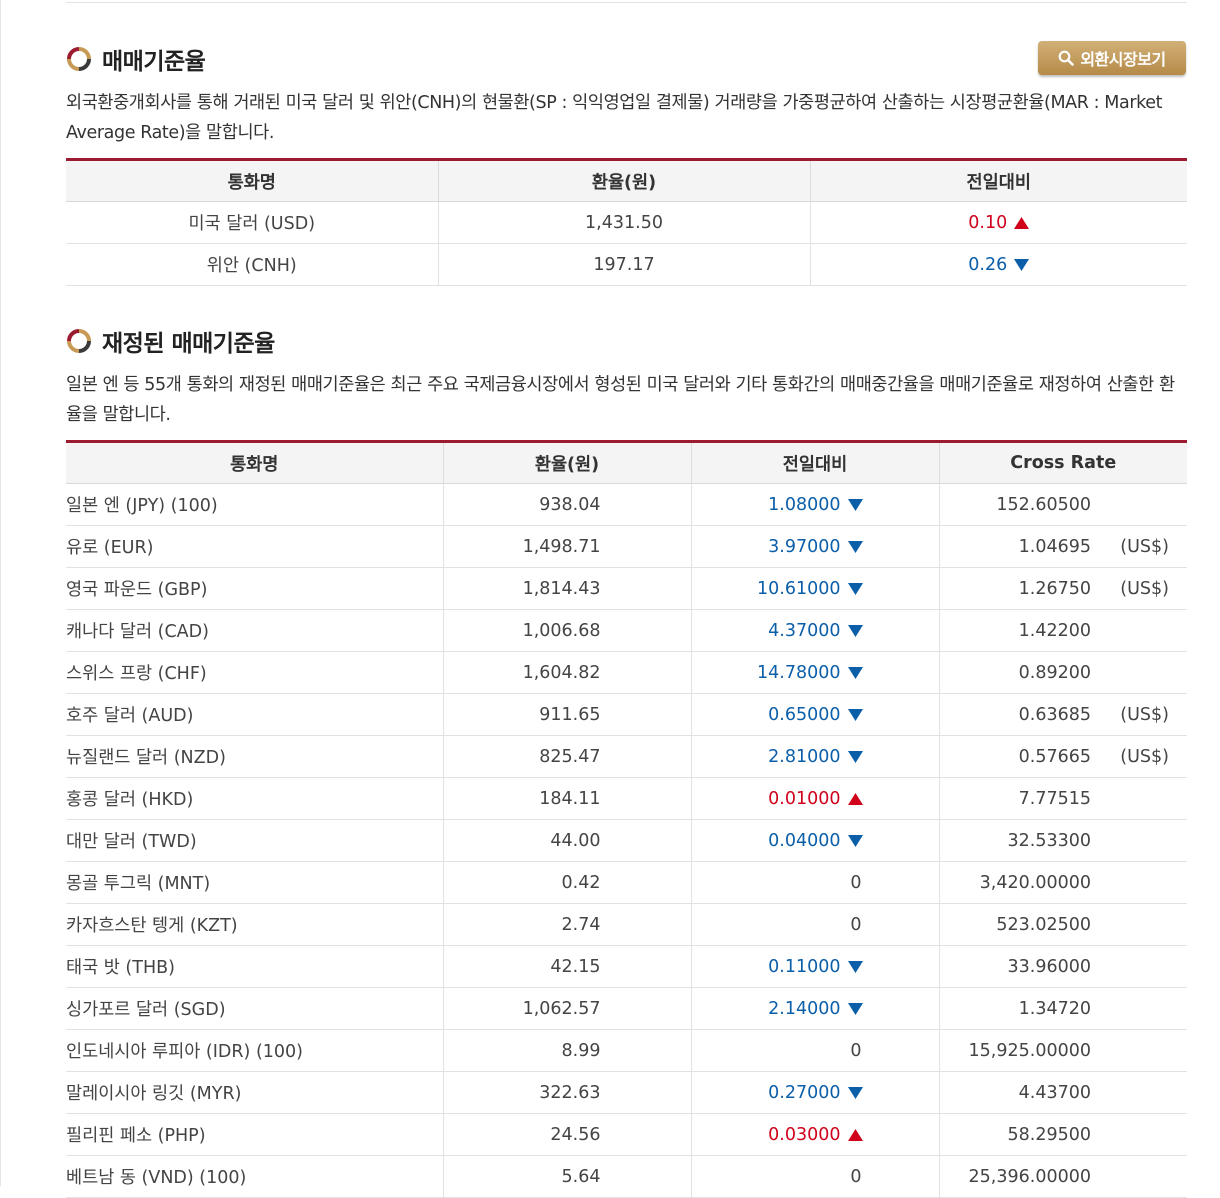 The image size is (1220, 1198). What do you see at coordinates (566, 924) in the screenshot?
I see `exchange-rate: 2.74` at bounding box center [566, 924].